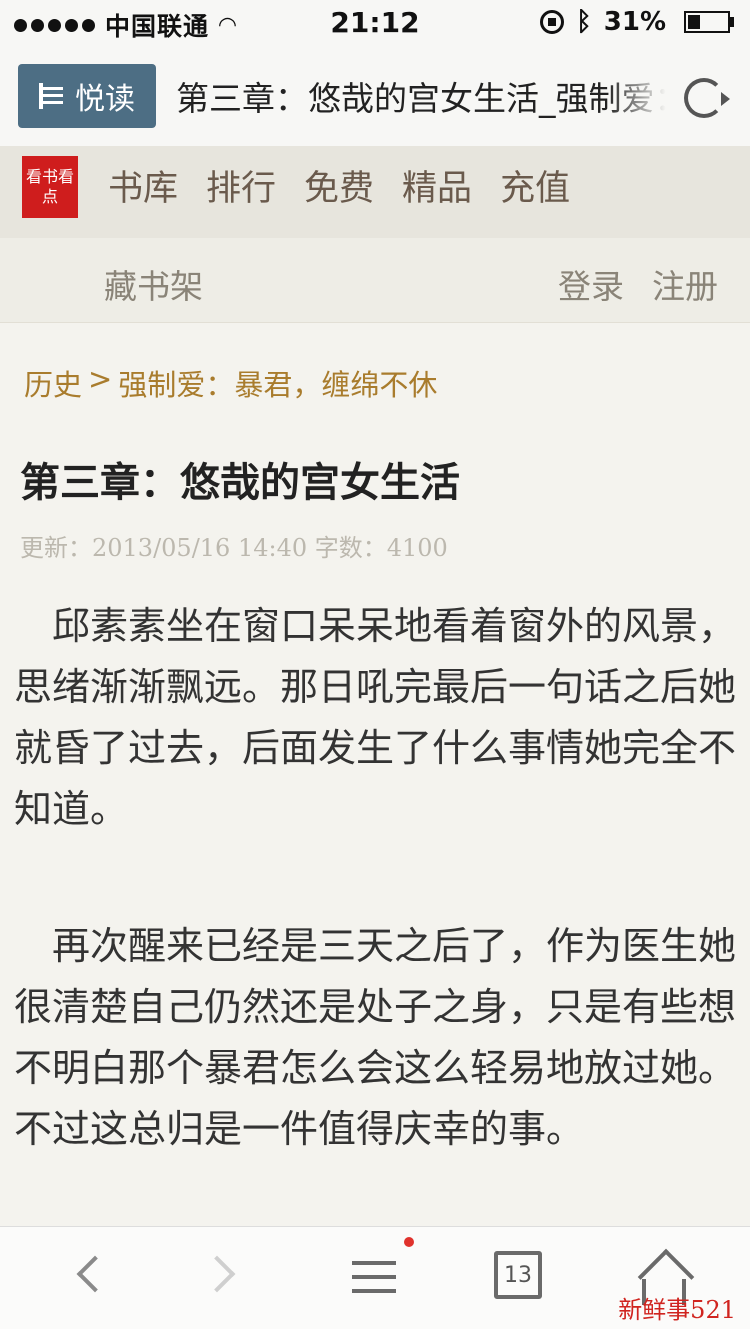  Describe the element at coordinates (677, 1310) in the screenshot. I see `watermark: 新鲜事521` at that location.